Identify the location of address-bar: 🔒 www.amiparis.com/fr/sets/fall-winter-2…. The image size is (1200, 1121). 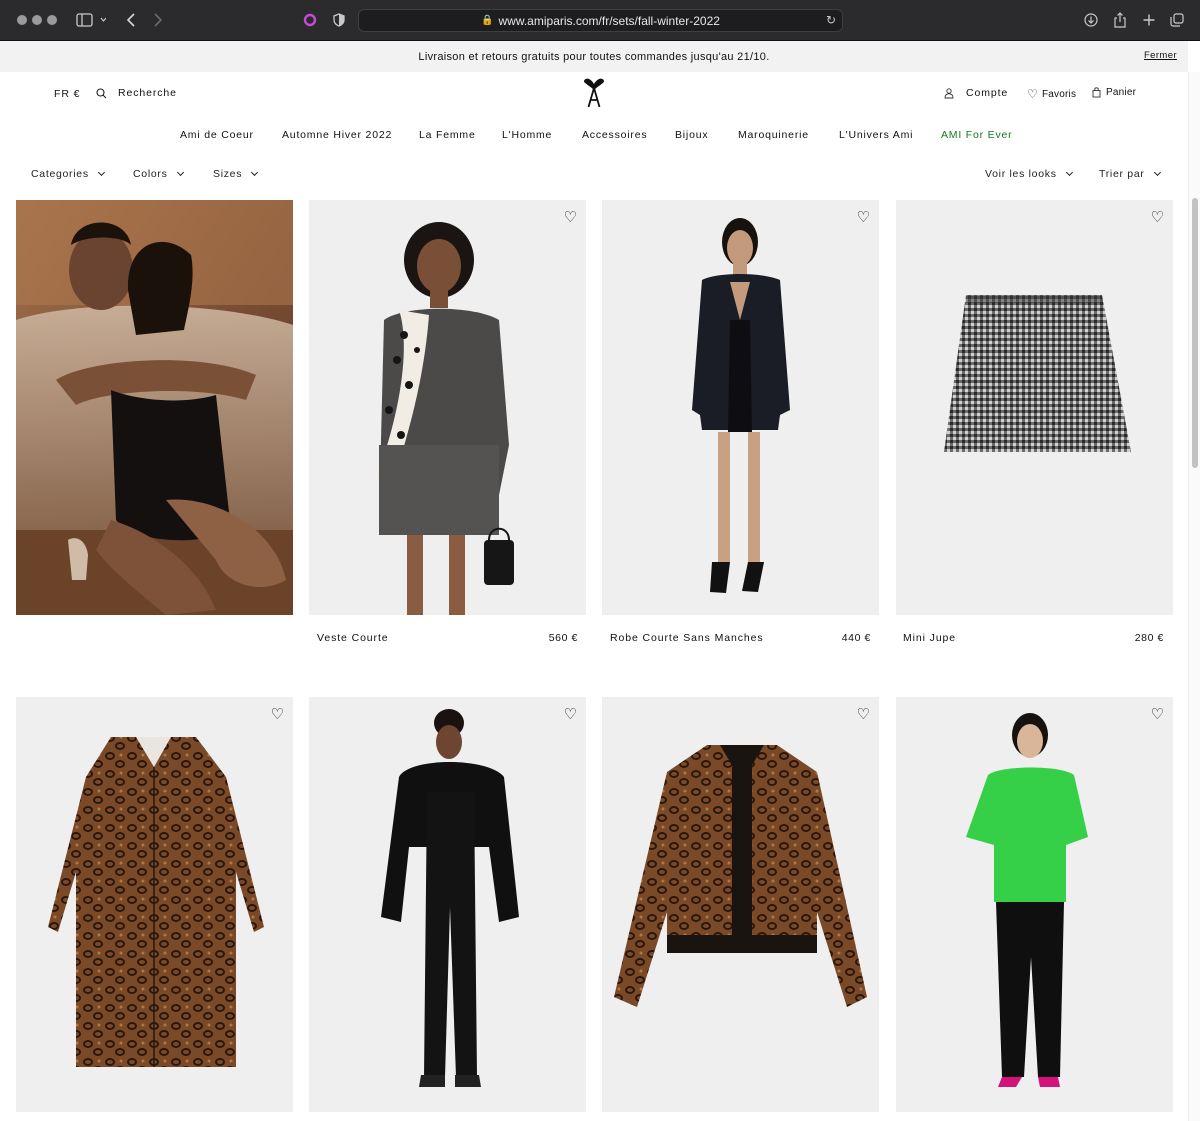
(600, 20).